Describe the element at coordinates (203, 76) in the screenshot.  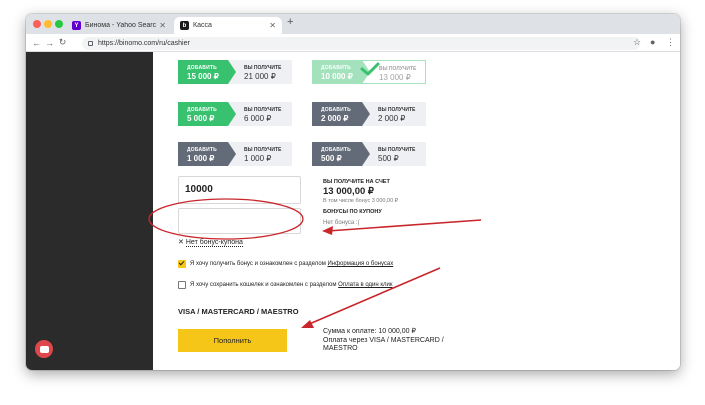
I see `add-amount: 15 000 ₽` at that location.